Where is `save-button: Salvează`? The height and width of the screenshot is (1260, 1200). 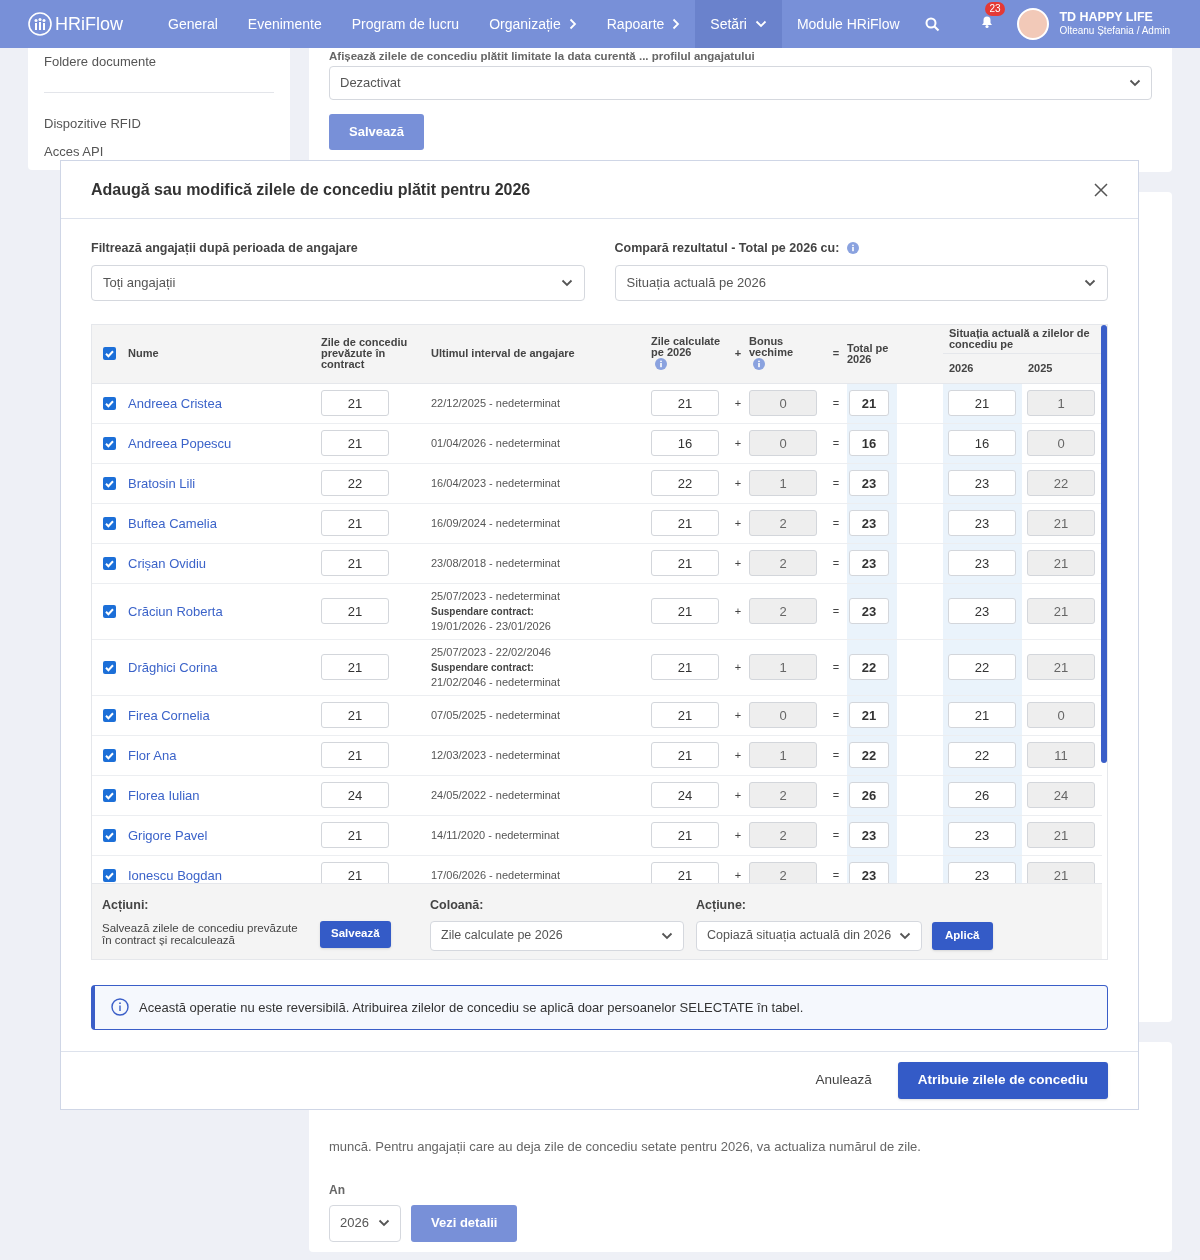
save-button: Salvează is located at coordinates (355, 934).